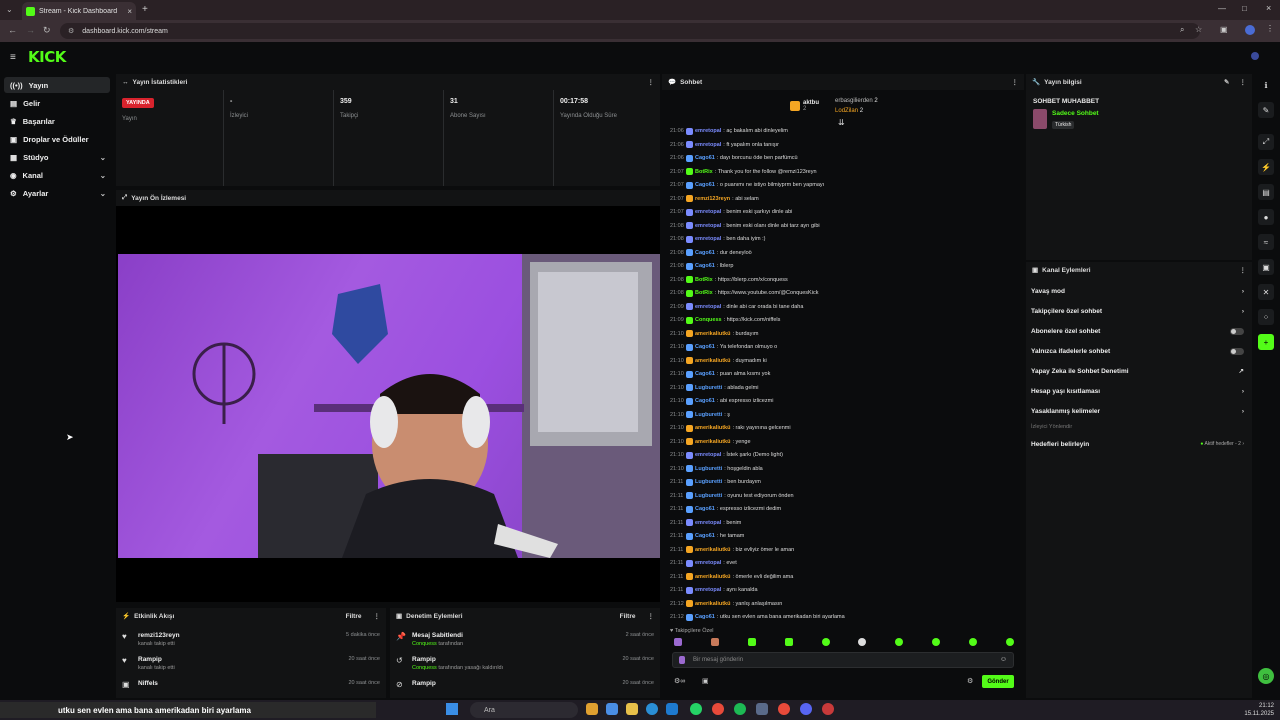  I want to click on tool-icon: ⤢, so click(1266, 142).